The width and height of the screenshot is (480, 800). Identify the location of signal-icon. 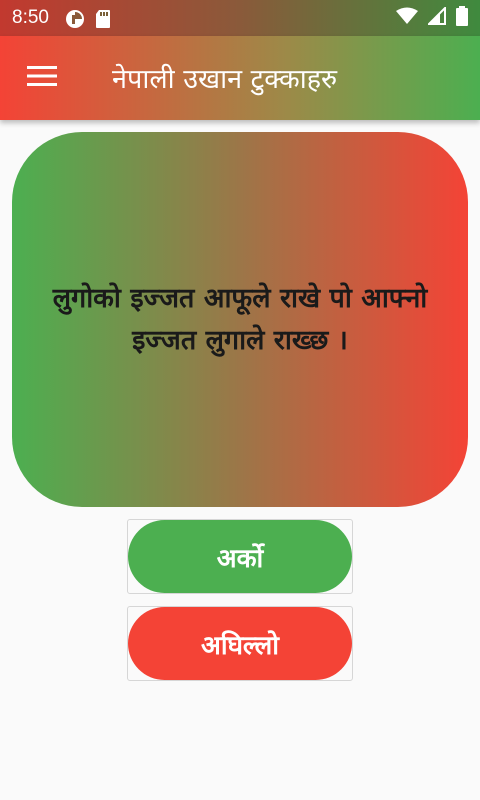
(436, 17).